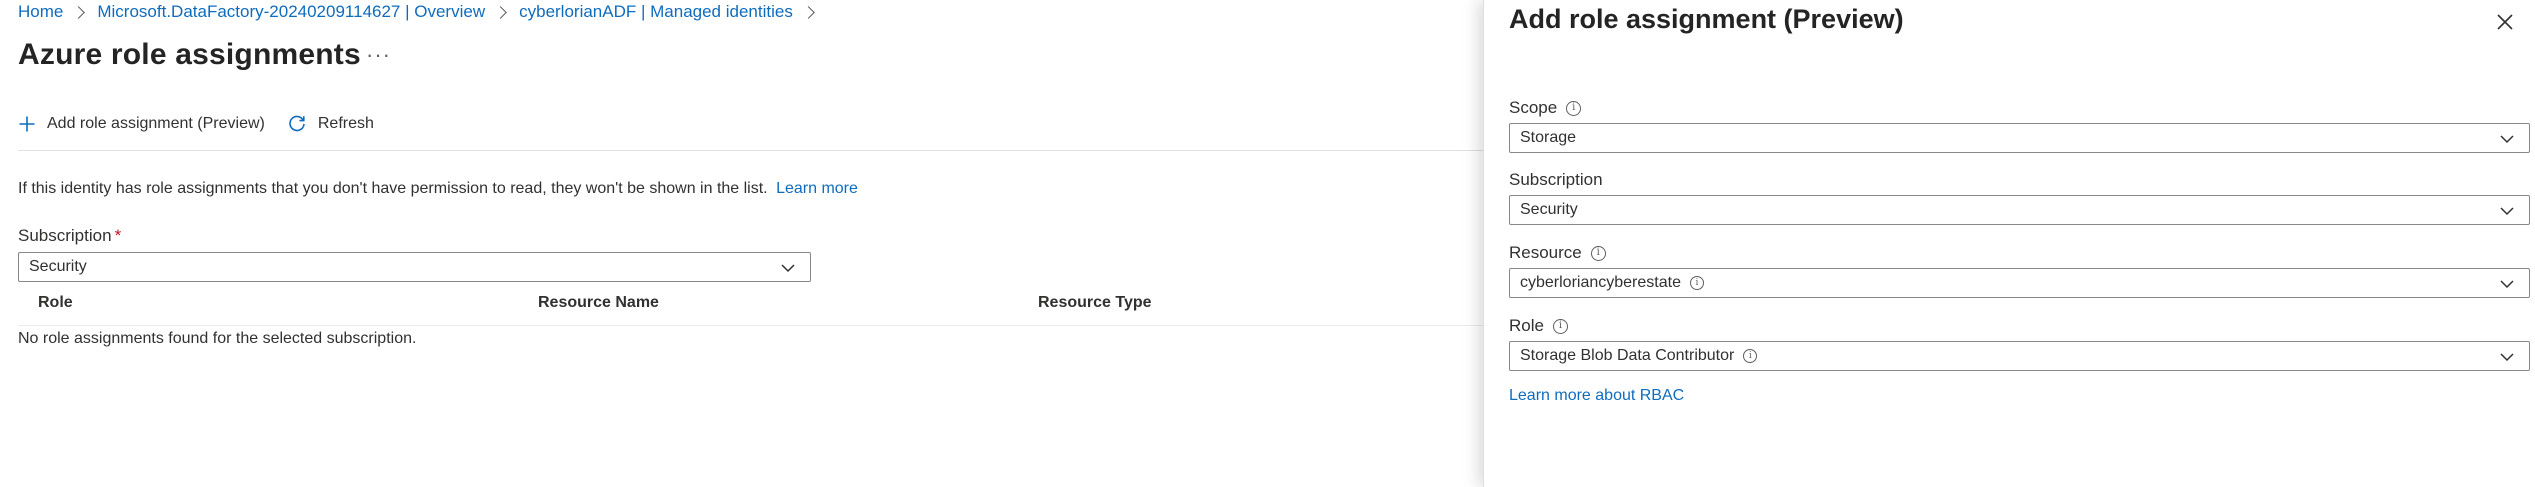 Image resolution: width=2535 pixels, height=487 pixels. What do you see at coordinates (65, 235) in the screenshot?
I see `subscription-label-text: Subscription` at bounding box center [65, 235].